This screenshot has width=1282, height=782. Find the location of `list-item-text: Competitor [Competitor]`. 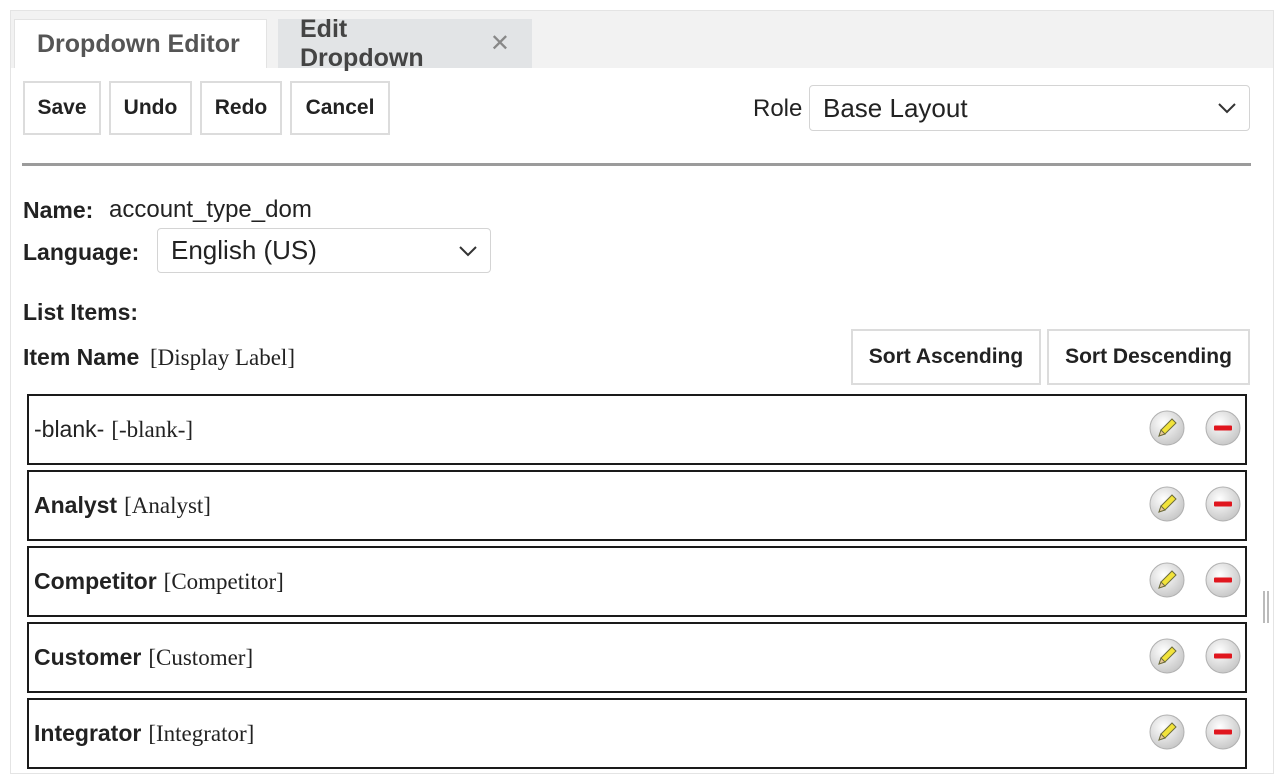

list-item-text: Competitor [Competitor] is located at coordinates (159, 581).